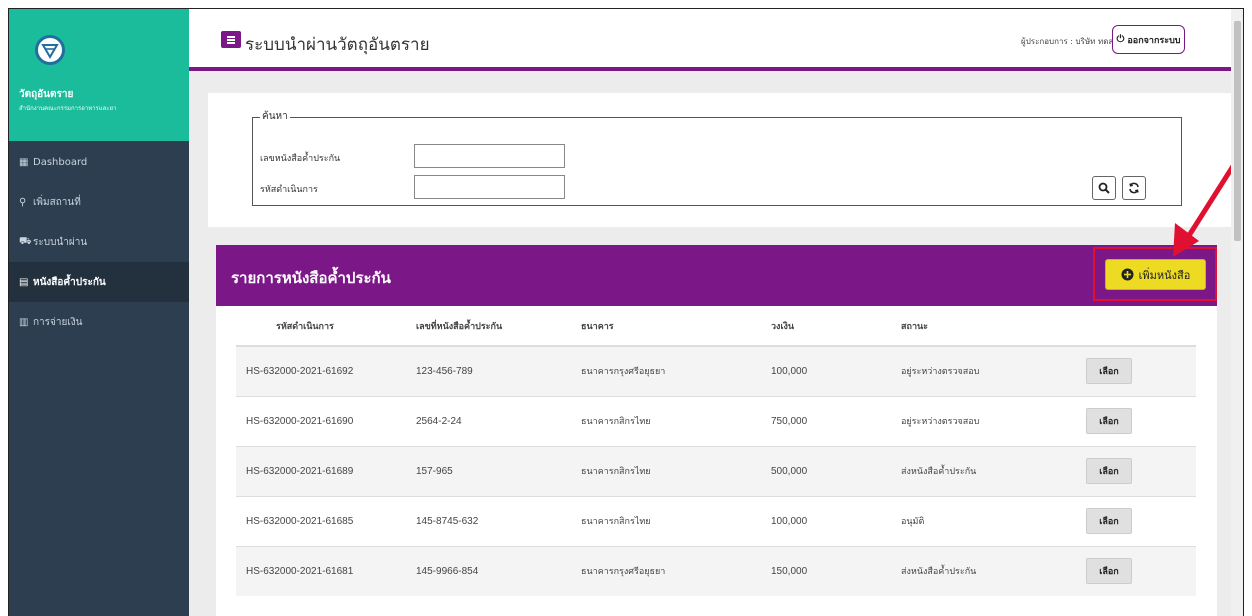 The height and width of the screenshot is (616, 1252). What do you see at coordinates (486, 570) in the screenshot?
I see `cell-guarantee-number: 145-9966-854` at bounding box center [486, 570].